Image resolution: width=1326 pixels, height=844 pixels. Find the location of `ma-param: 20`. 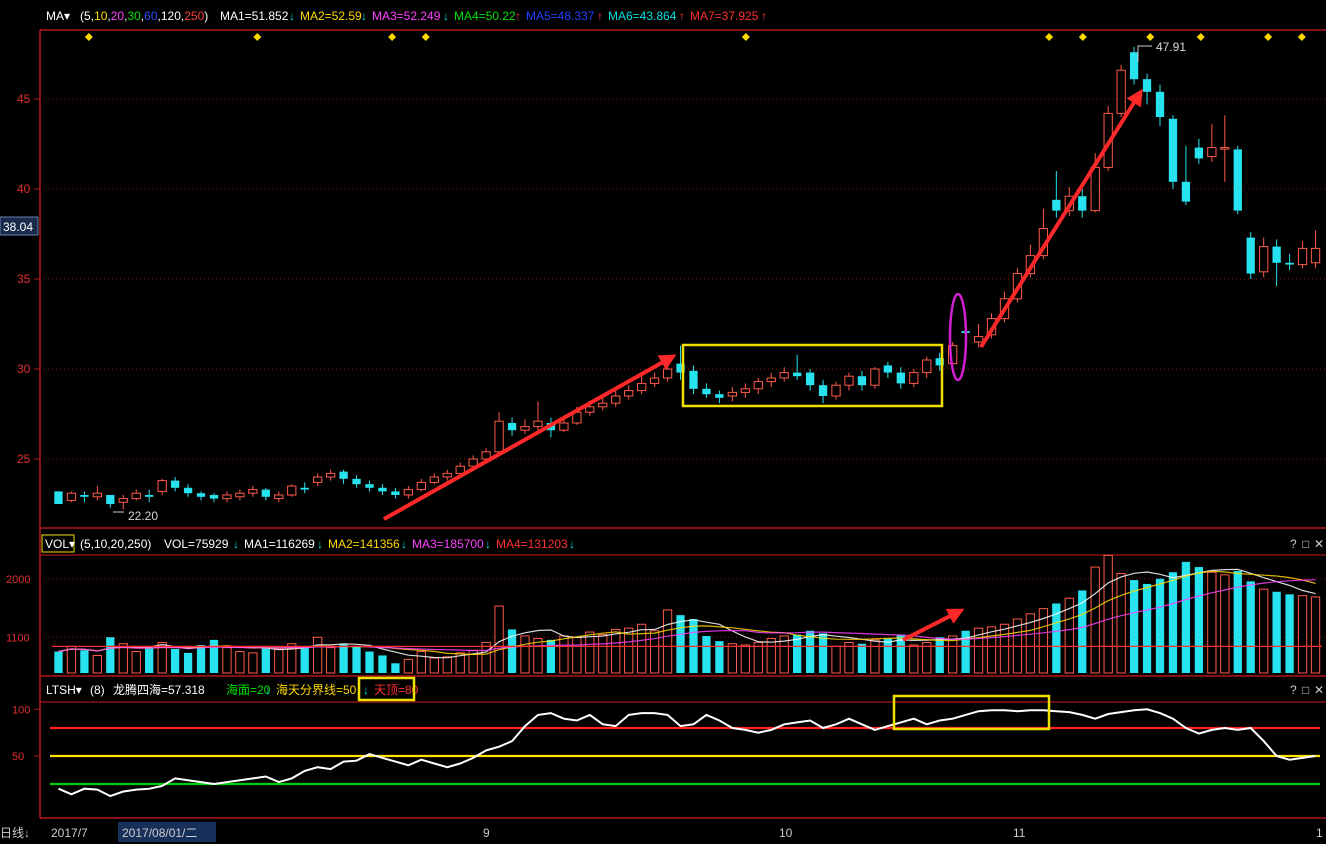

ma-param: 20 is located at coordinates (118, 16).